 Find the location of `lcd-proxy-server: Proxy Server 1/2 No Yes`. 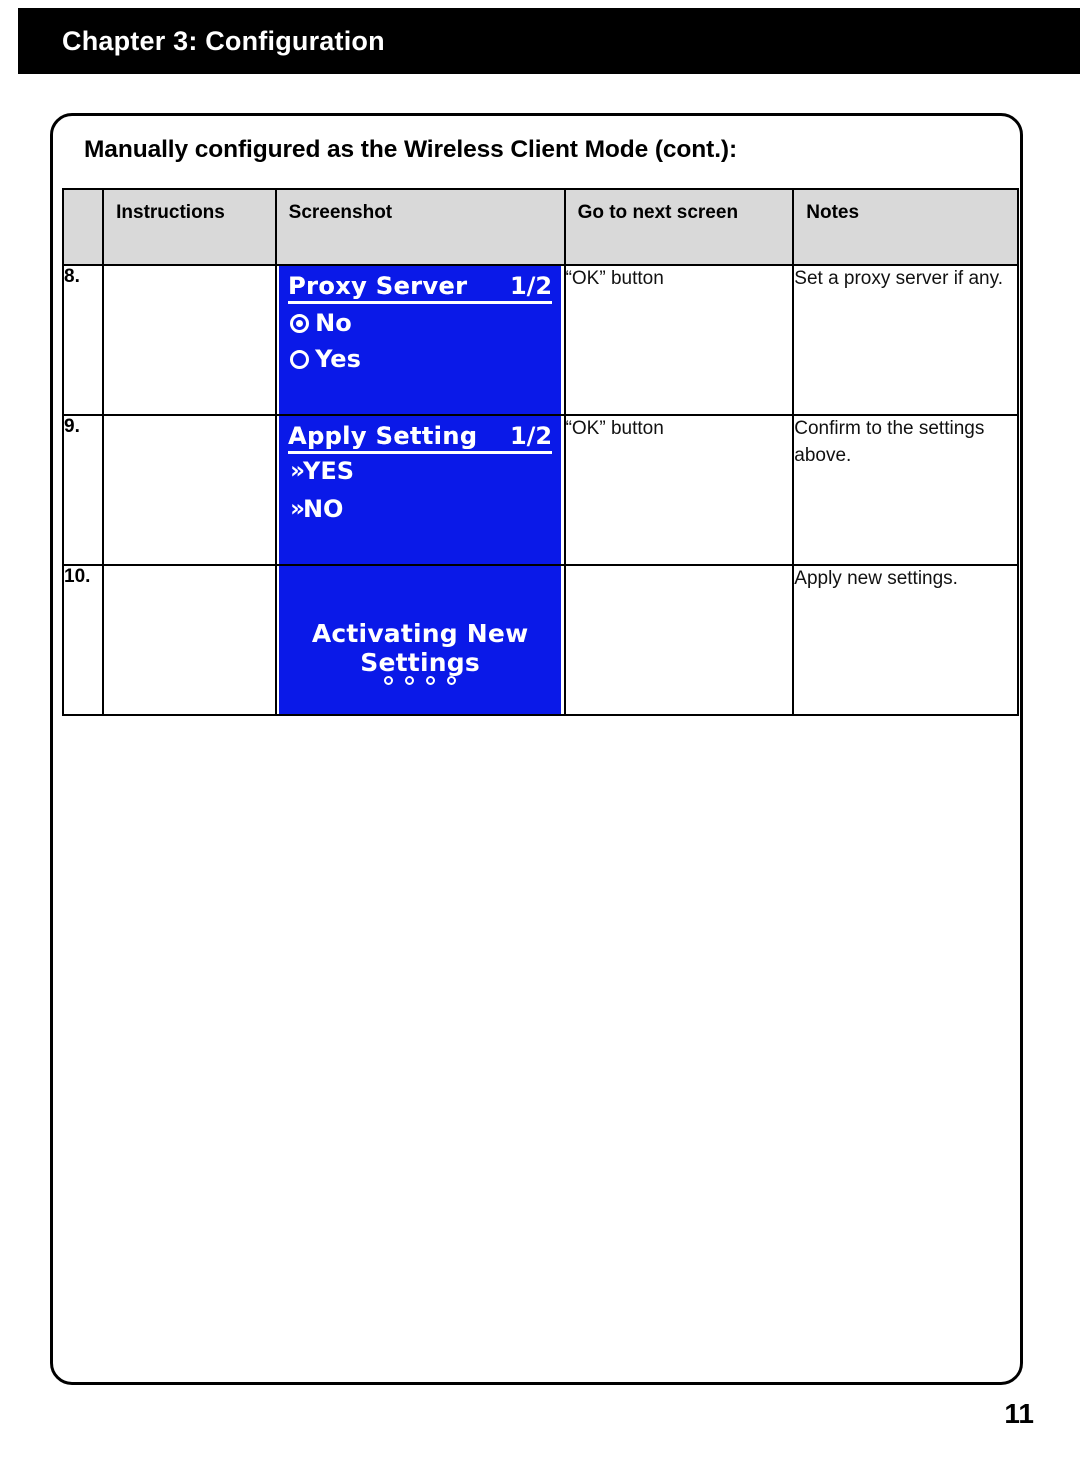

lcd-proxy-server: Proxy Server 1/2 No Yes is located at coordinates (420, 340).